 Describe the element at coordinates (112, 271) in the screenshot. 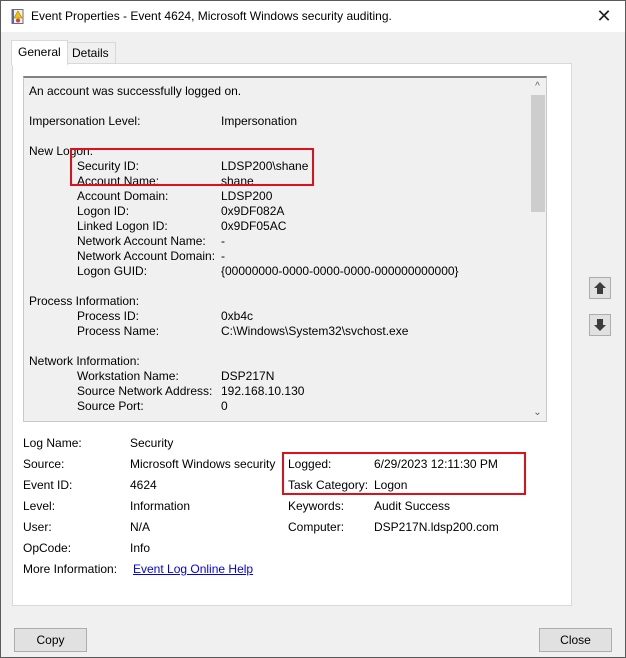

I see `field-label: Logon GUID:` at that location.